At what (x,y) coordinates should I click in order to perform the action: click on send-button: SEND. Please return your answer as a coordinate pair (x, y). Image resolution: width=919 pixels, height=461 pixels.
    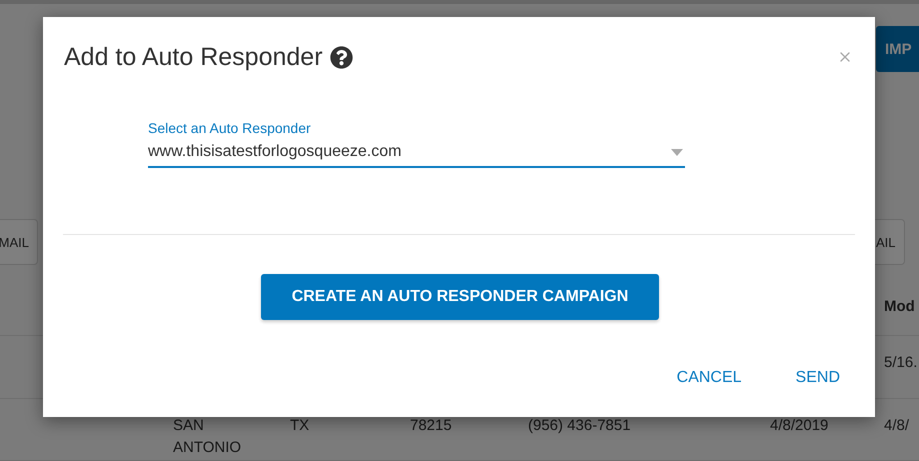
    Looking at the image, I should click on (818, 378).